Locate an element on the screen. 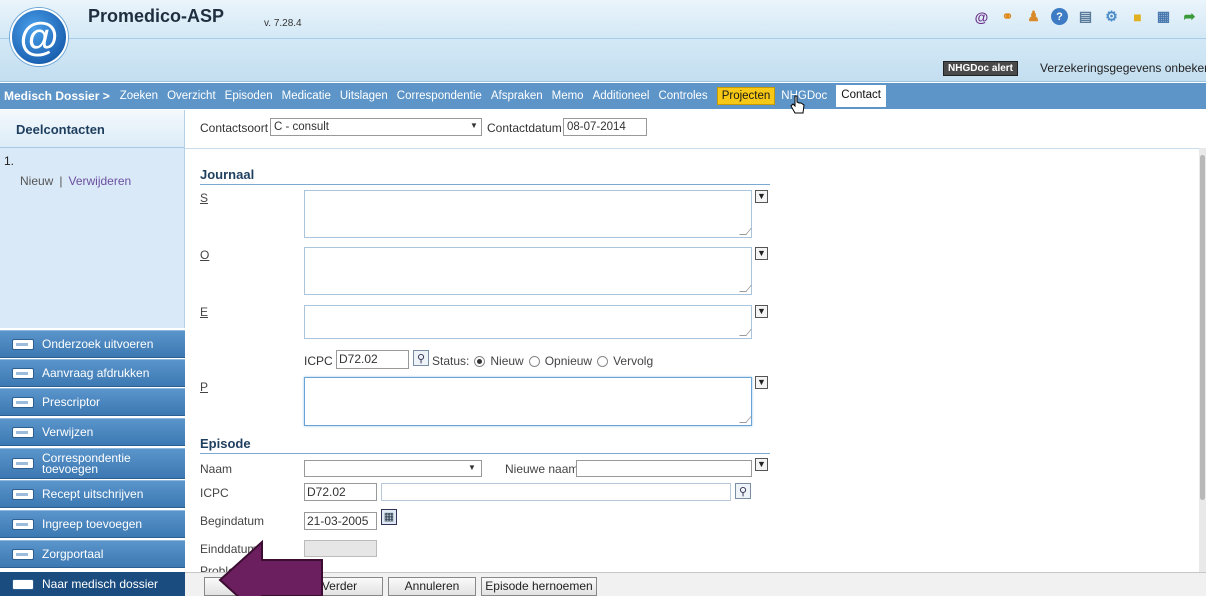 The image size is (1206, 596). menu-item-zoeken: Zoeken is located at coordinates (139, 96).